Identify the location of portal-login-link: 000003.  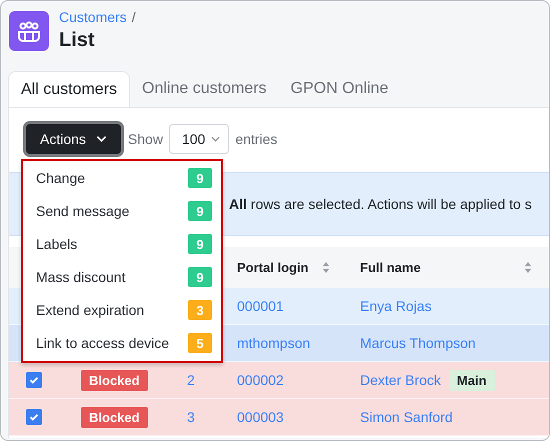
(260, 417).